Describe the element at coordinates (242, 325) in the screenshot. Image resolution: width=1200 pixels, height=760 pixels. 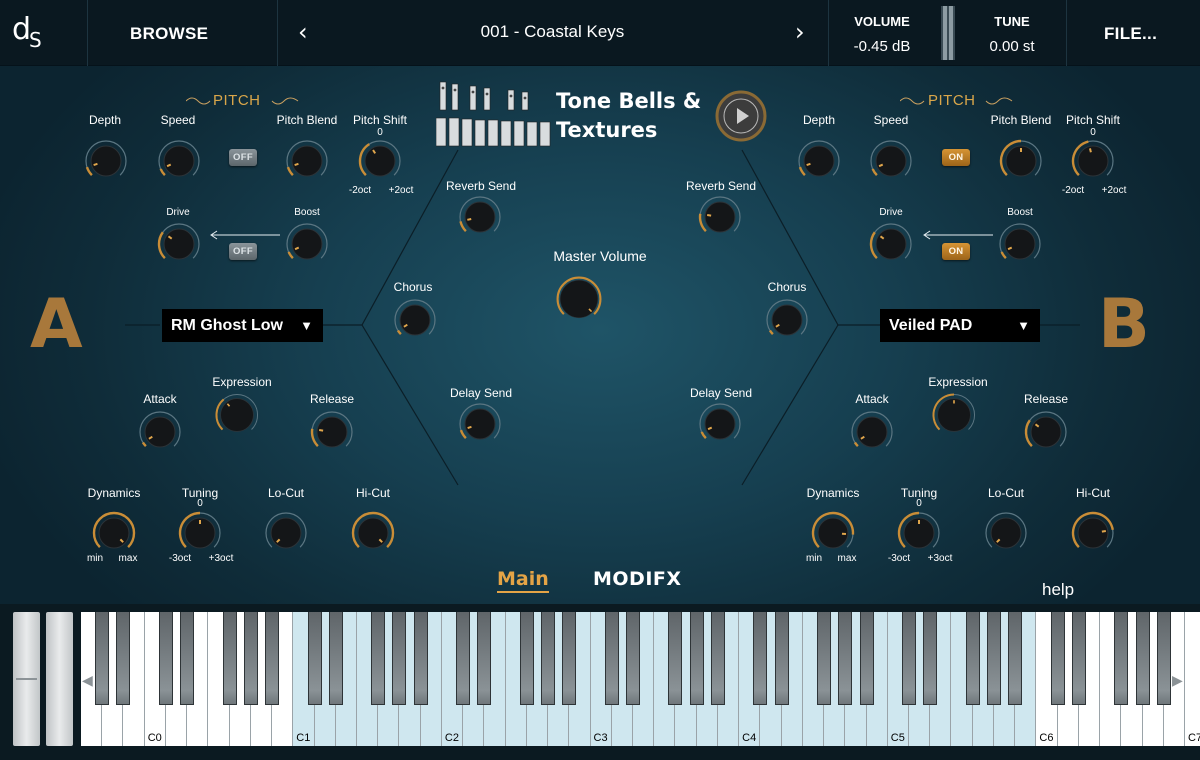
I see `a-instrument-dropdown: RM Ghost Low ▼` at that location.